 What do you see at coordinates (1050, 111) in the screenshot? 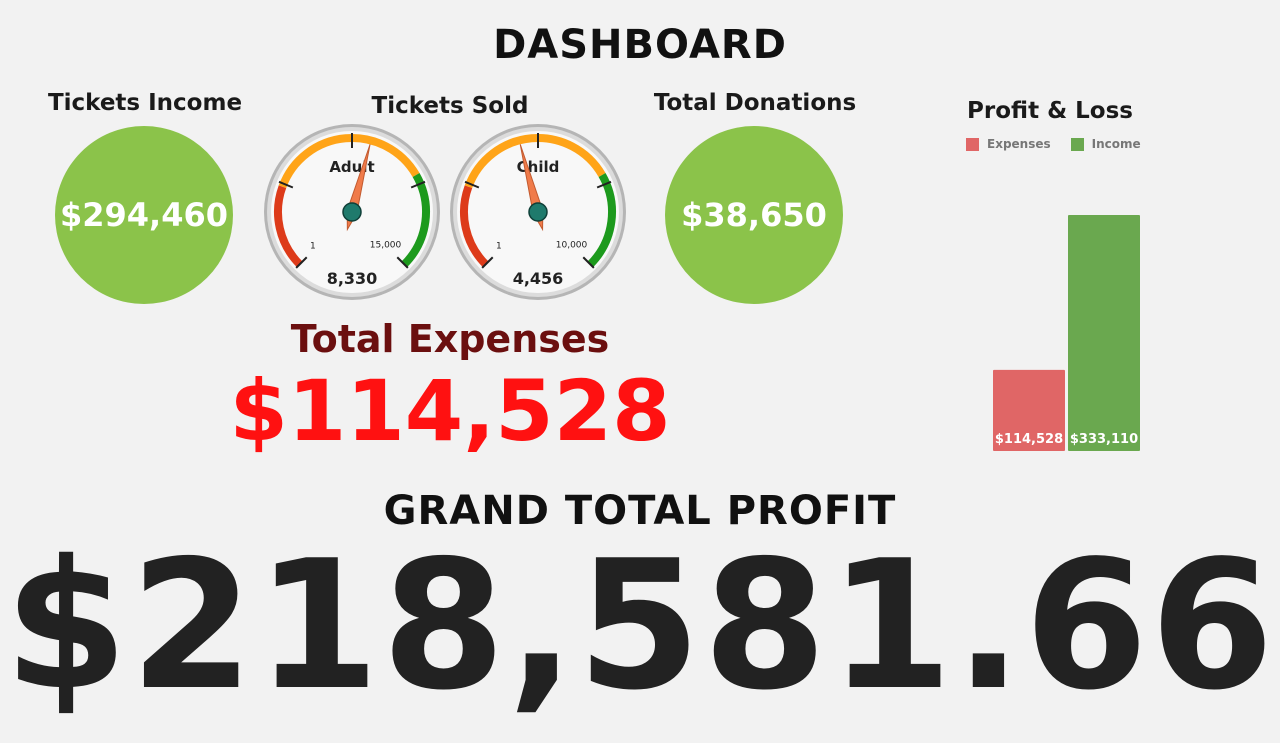
I see `chart-title: Profit & Loss` at bounding box center [1050, 111].